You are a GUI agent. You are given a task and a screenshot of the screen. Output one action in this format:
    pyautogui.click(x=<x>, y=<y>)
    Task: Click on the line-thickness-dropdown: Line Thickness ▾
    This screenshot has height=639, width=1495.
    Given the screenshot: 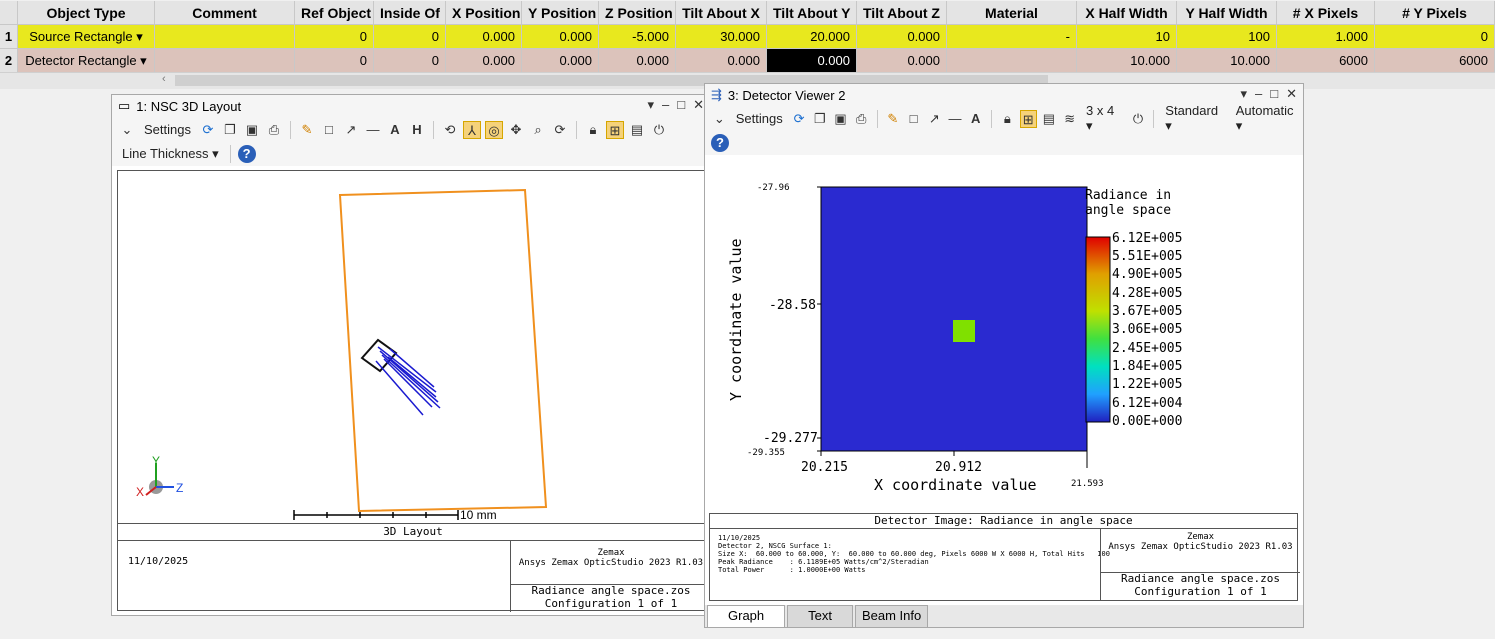 What is the action you would take?
    pyautogui.click(x=170, y=154)
    